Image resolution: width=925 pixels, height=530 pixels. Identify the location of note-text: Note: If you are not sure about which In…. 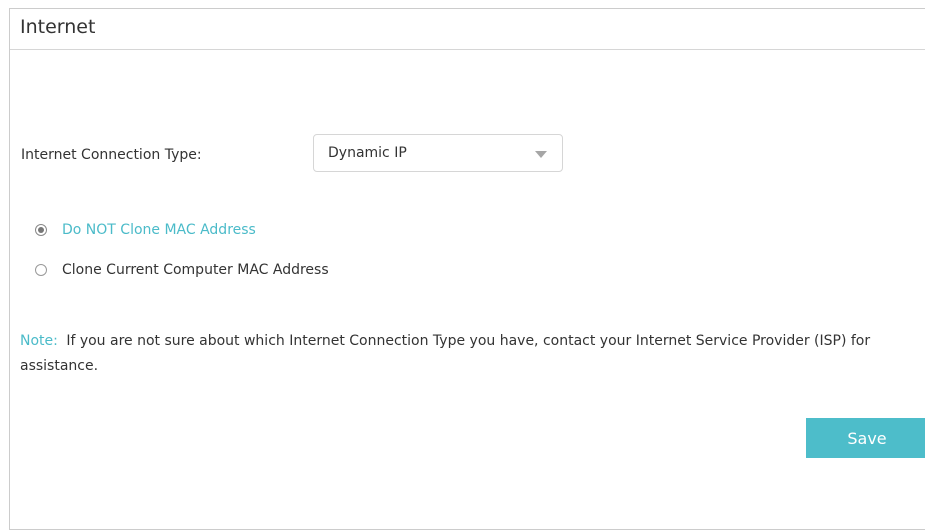
(460, 354).